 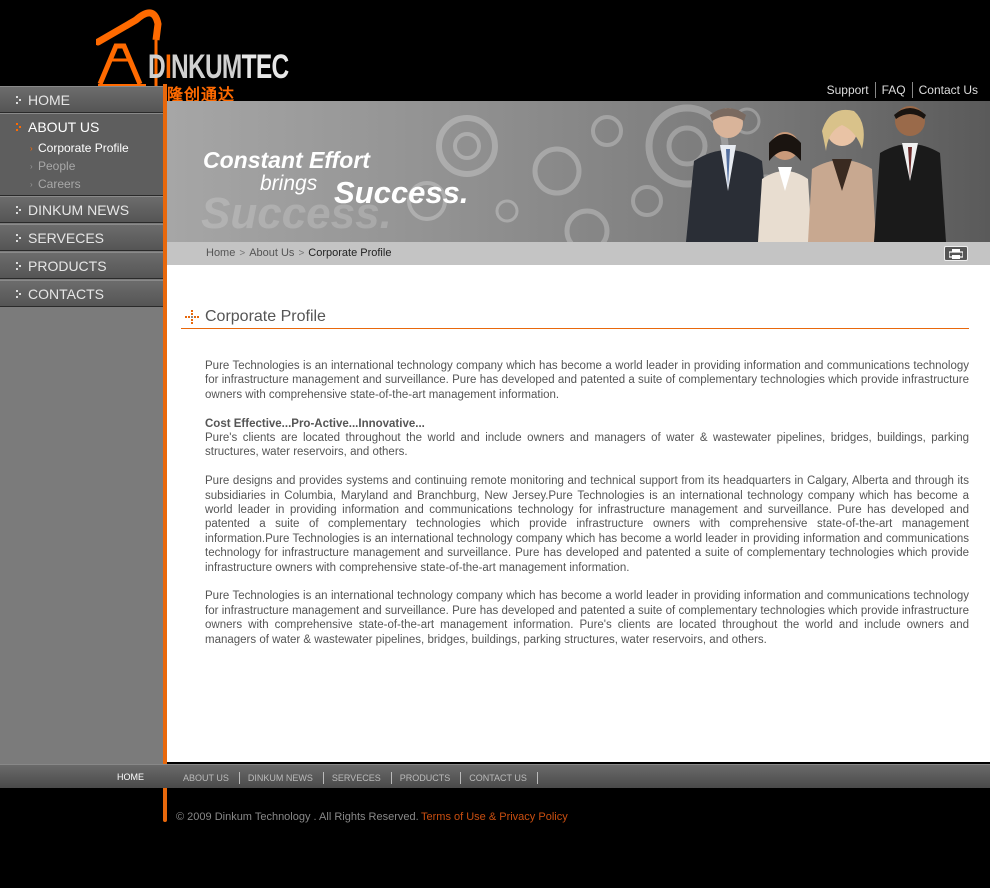 What do you see at coordinates (281, 778) in the screenshot?
I see `footer-link-news: DINKUM NEWS` at bounding box center [281, 778].